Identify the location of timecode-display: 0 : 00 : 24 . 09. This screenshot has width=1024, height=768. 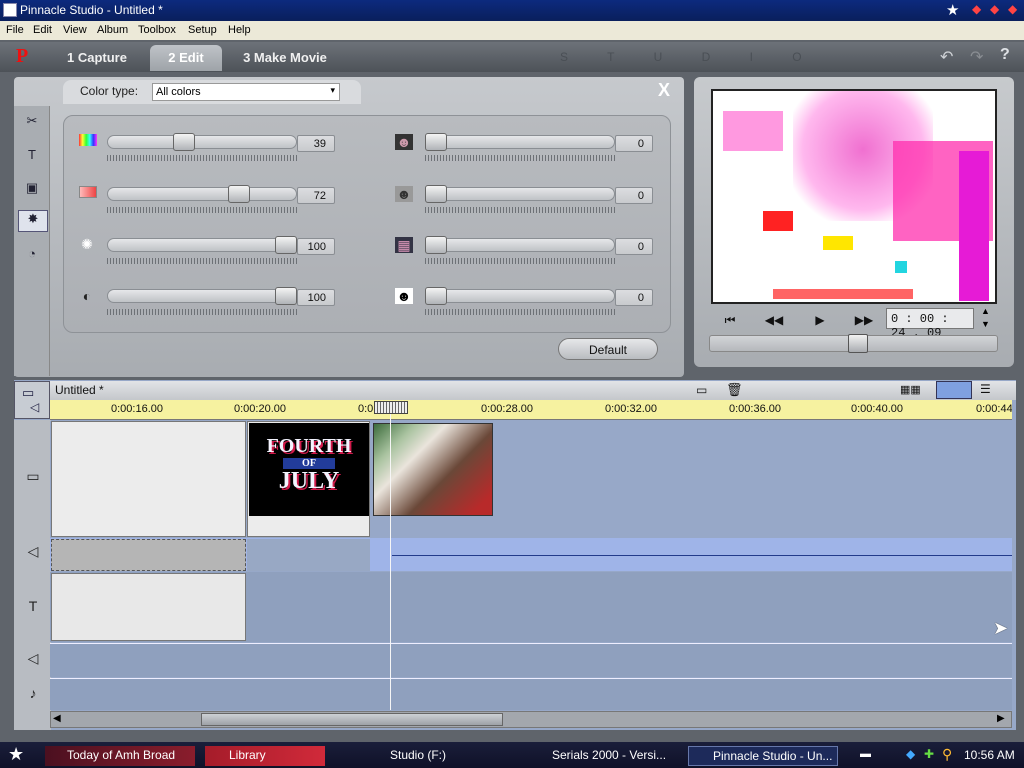
(930, 324).